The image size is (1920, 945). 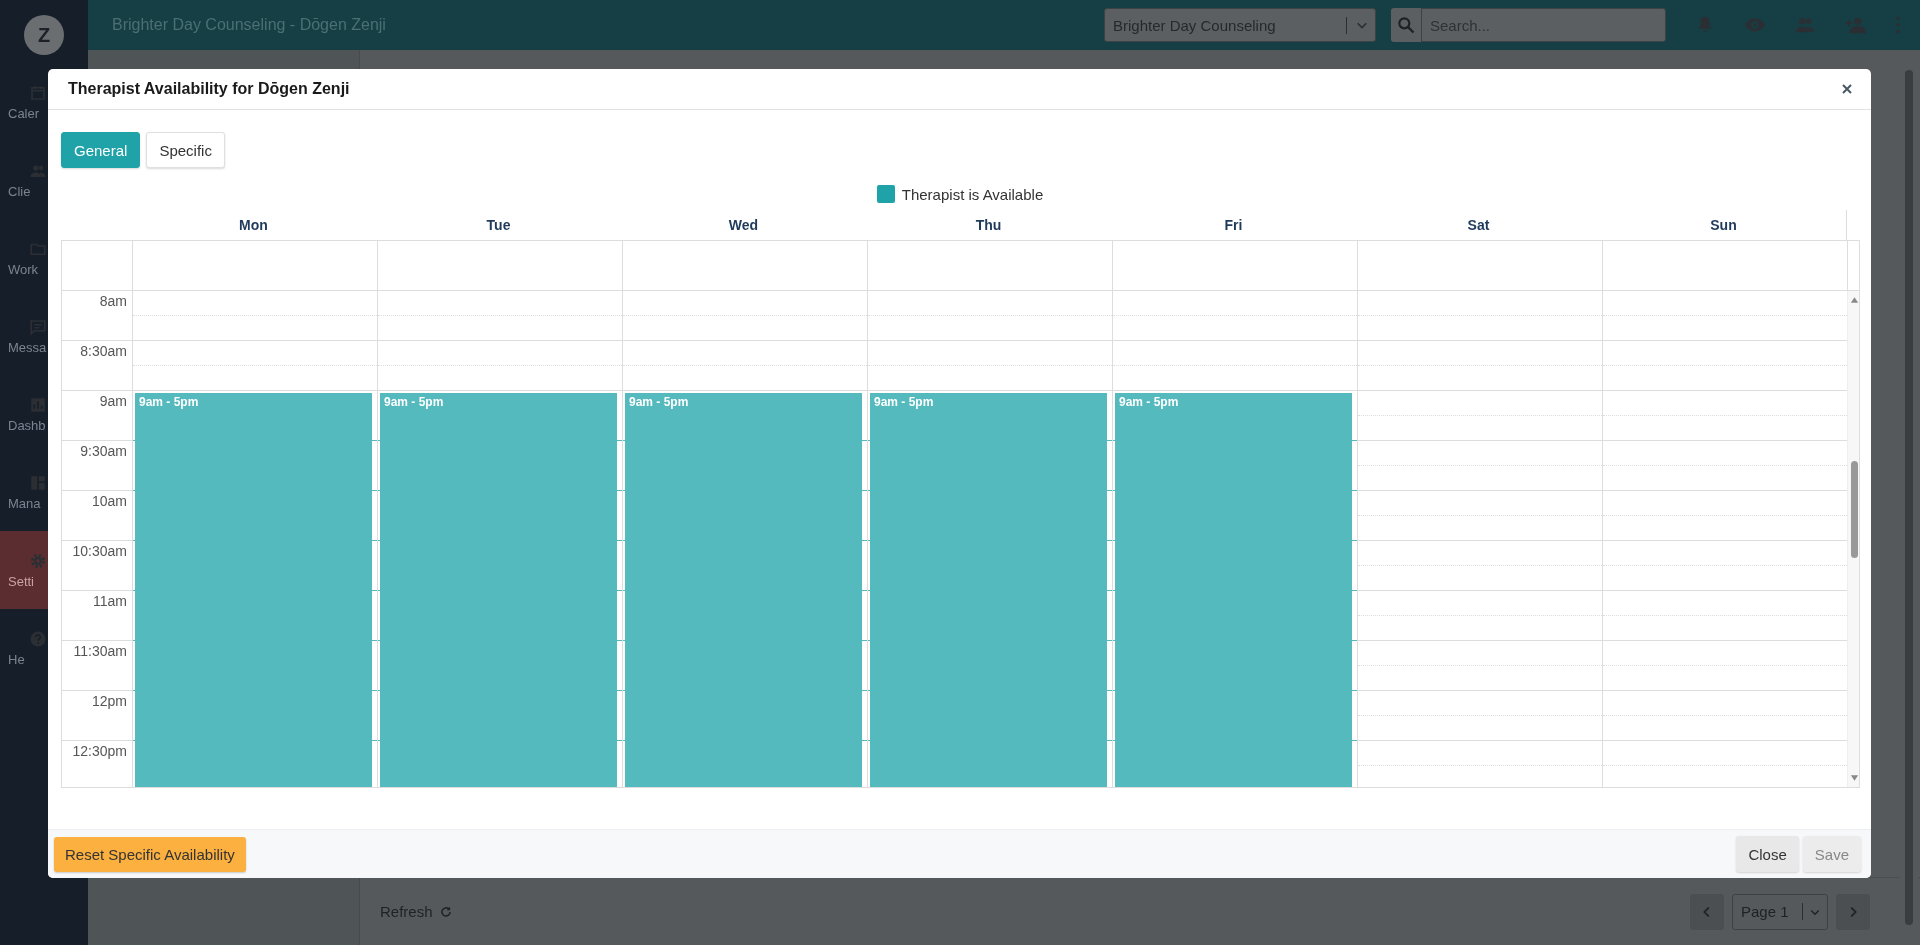 What do you see at coordinates (972, 194) in the screenshot?
I see `legend-label: Therapist is Available` at bounding box center [972, 194].